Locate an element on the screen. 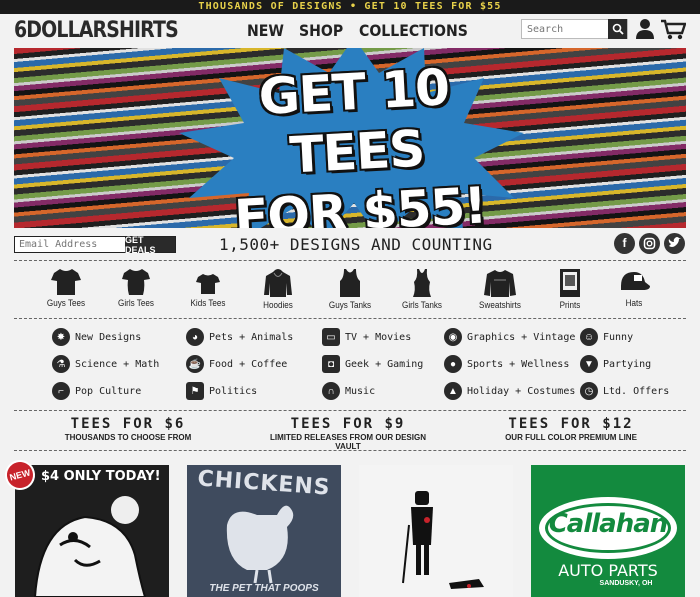 The height and width of the screenshot is (597, 700). tier-subtitle: THOUSANDS TO CHOOSE FROM is located at coordinates (128, 437).